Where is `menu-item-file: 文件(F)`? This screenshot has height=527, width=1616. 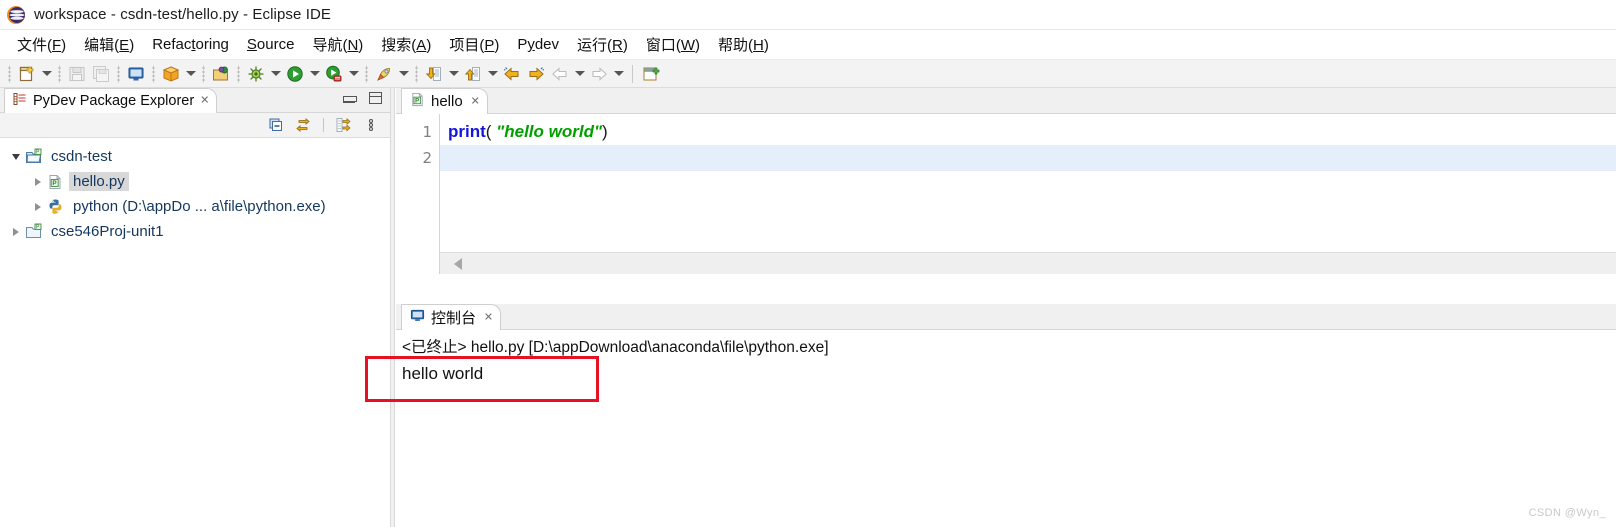 menu-item-file: 文件(F) is located at coordinates (41, 44).